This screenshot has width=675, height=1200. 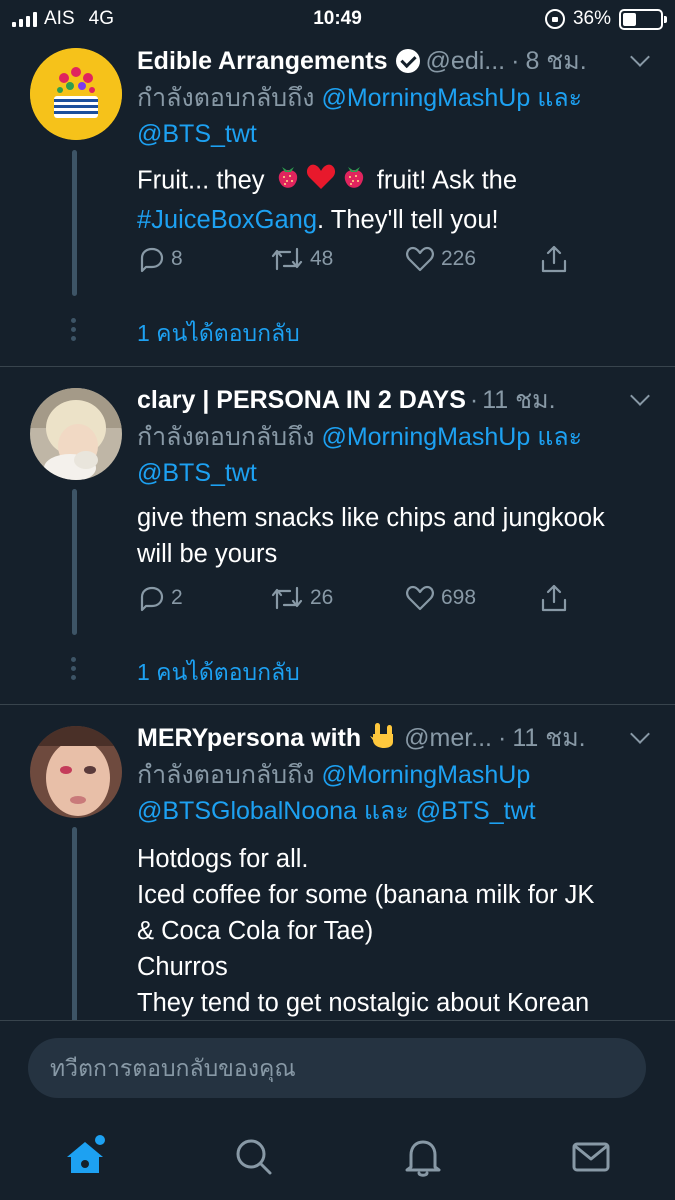 I want to click on timestamp: 8 ชม., so click(x=556, y=61).